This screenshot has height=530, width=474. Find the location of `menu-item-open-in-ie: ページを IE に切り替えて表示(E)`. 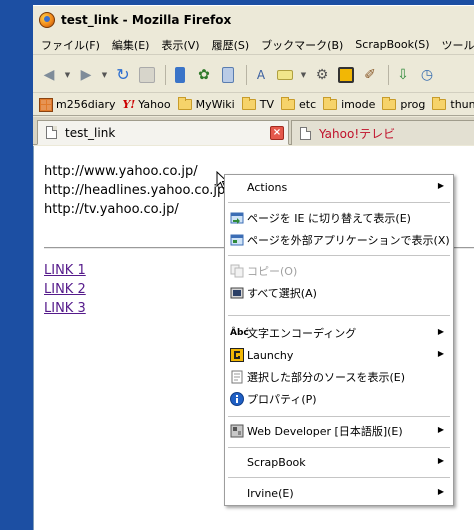

menu-item-open-in-ie: ページを IE に切り替えて表示(E) is located at coordinates (339, 218).